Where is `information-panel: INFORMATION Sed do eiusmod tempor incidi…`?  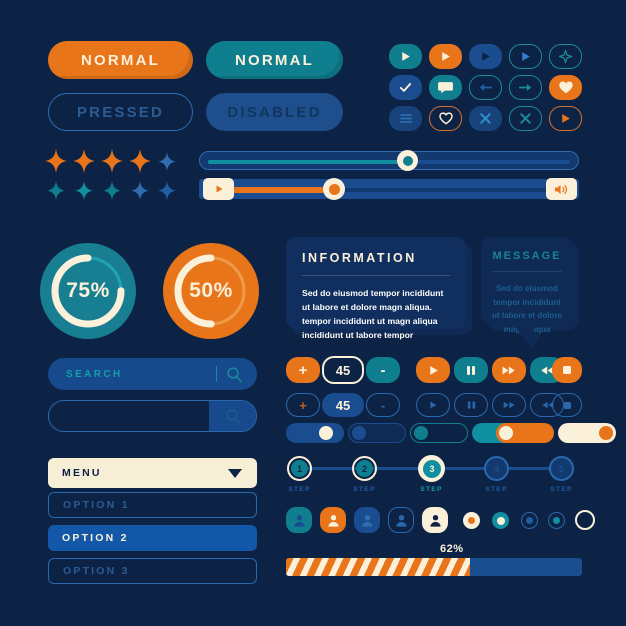 information-panel: INFORMATION Sed do eiusmod tempor incidi… is located at coordinates (376, 288).